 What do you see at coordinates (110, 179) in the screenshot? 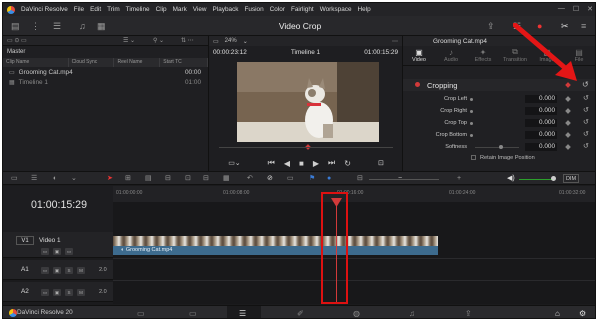
I see `pointer-icon: ➤` at bounding box center [110, 179].